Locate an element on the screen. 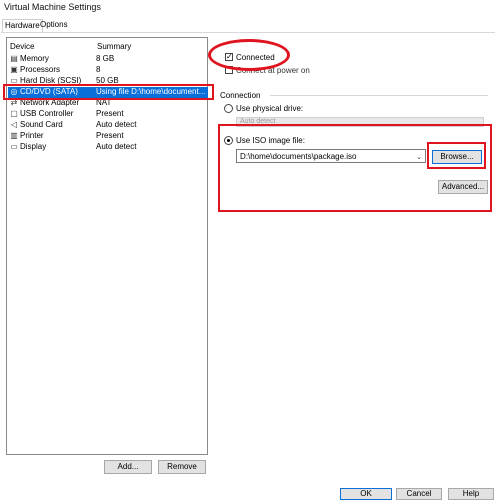 This screenshot has width=495, height=500. usb-icon: ▢ is located at coordinates (14, 113).